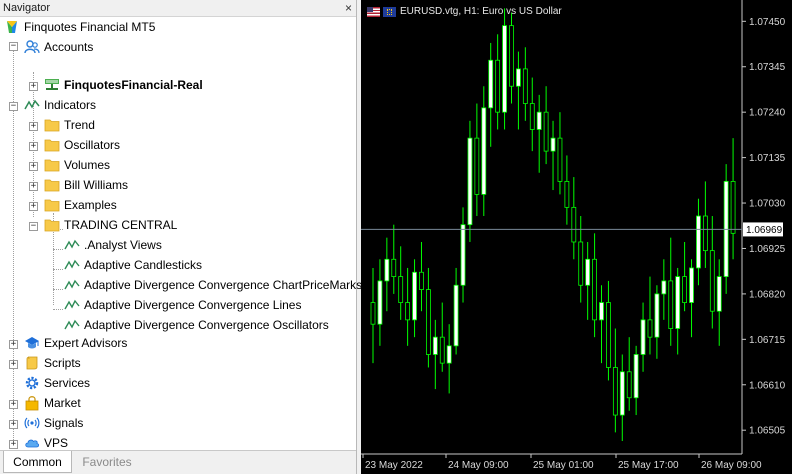  I want to click on folder-bill-williams: Bill Williams, so click(86, 185).